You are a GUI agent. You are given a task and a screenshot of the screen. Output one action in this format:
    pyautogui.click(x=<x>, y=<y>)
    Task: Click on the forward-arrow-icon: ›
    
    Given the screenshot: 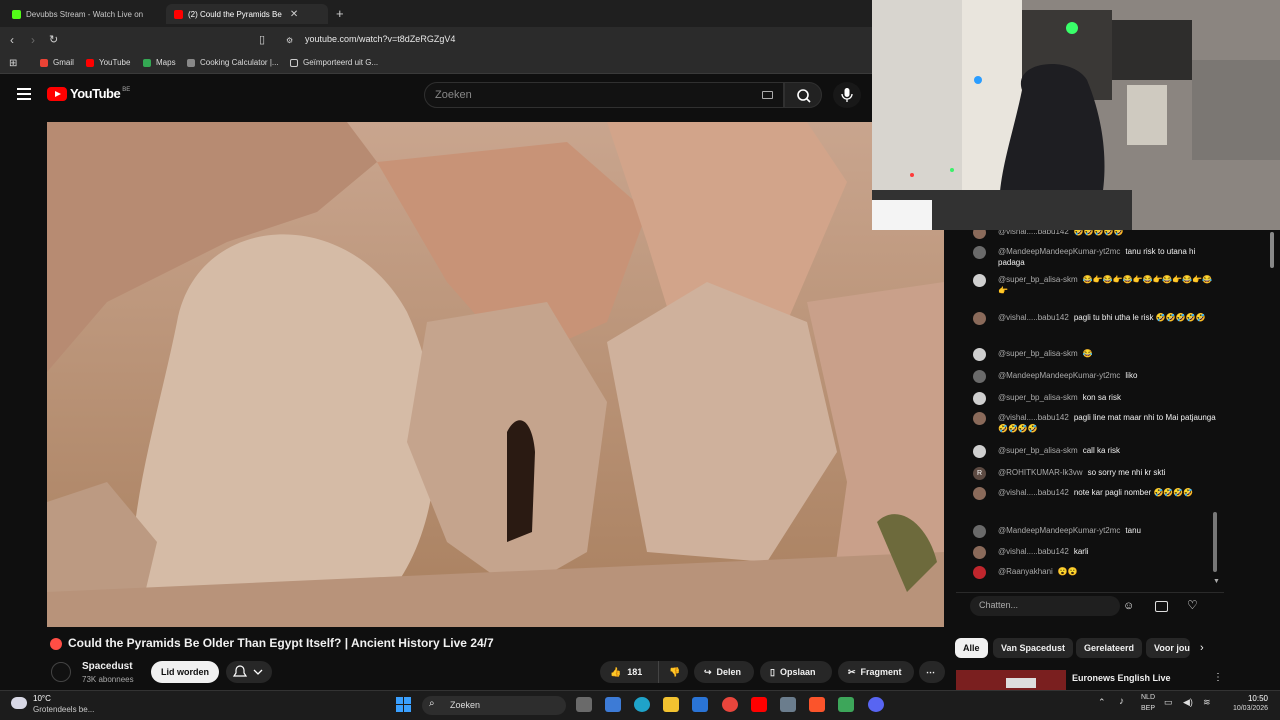 What is the action you would take?
    pyautogui.click(x=33, y=40)
    